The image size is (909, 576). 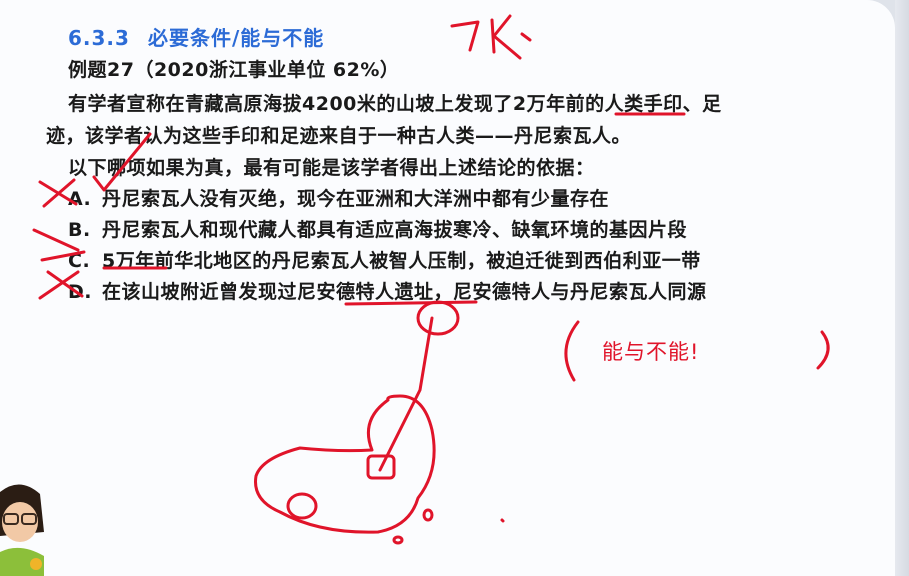 What do you see at coordinates (331, 168) in the screenshot?
I see `question-line-3: 以下哪项如果为真，最有可能是该学者得出上述结论的依据：` at bounding box center [331, 168].